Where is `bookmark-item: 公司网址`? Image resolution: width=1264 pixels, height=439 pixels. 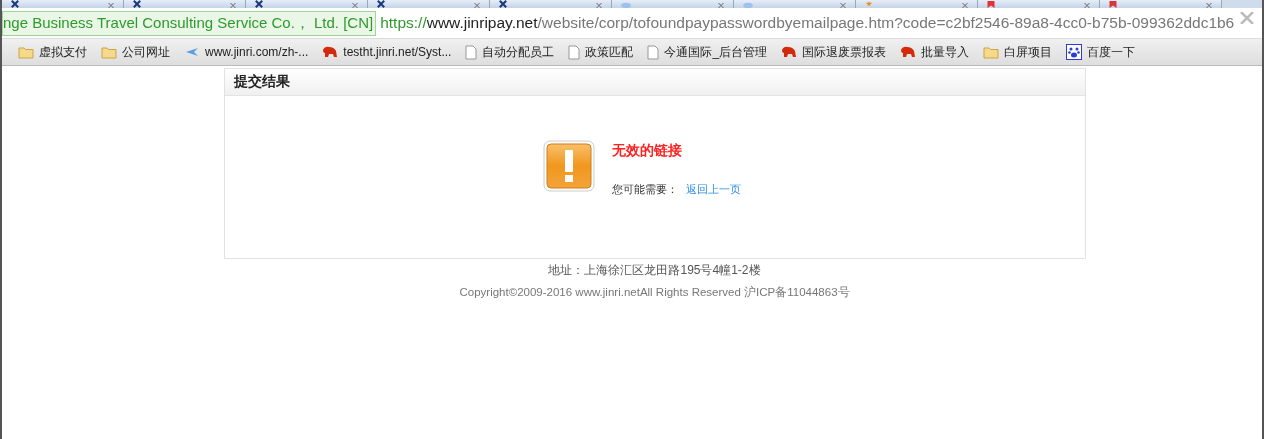 bookmark-item: 公司网址 is located at coordinates (135, 52).